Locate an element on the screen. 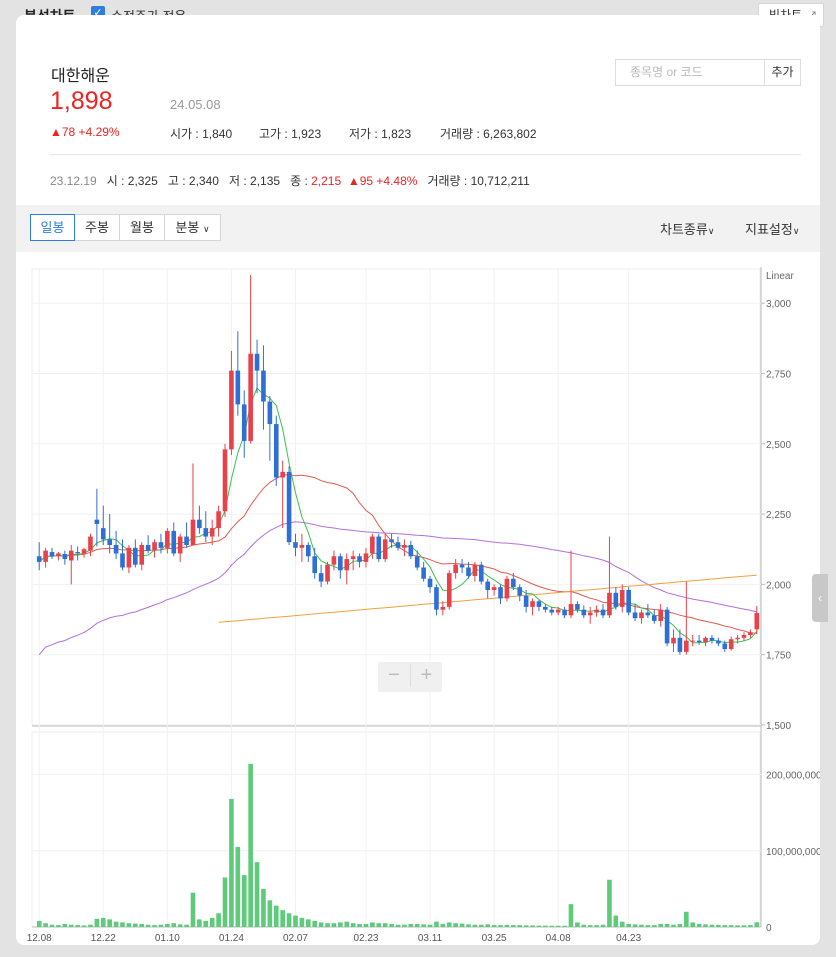 The height and width of the screenshot is (957, 836). chevron-left-icon: ‹ is located at coordinates (820, 598).